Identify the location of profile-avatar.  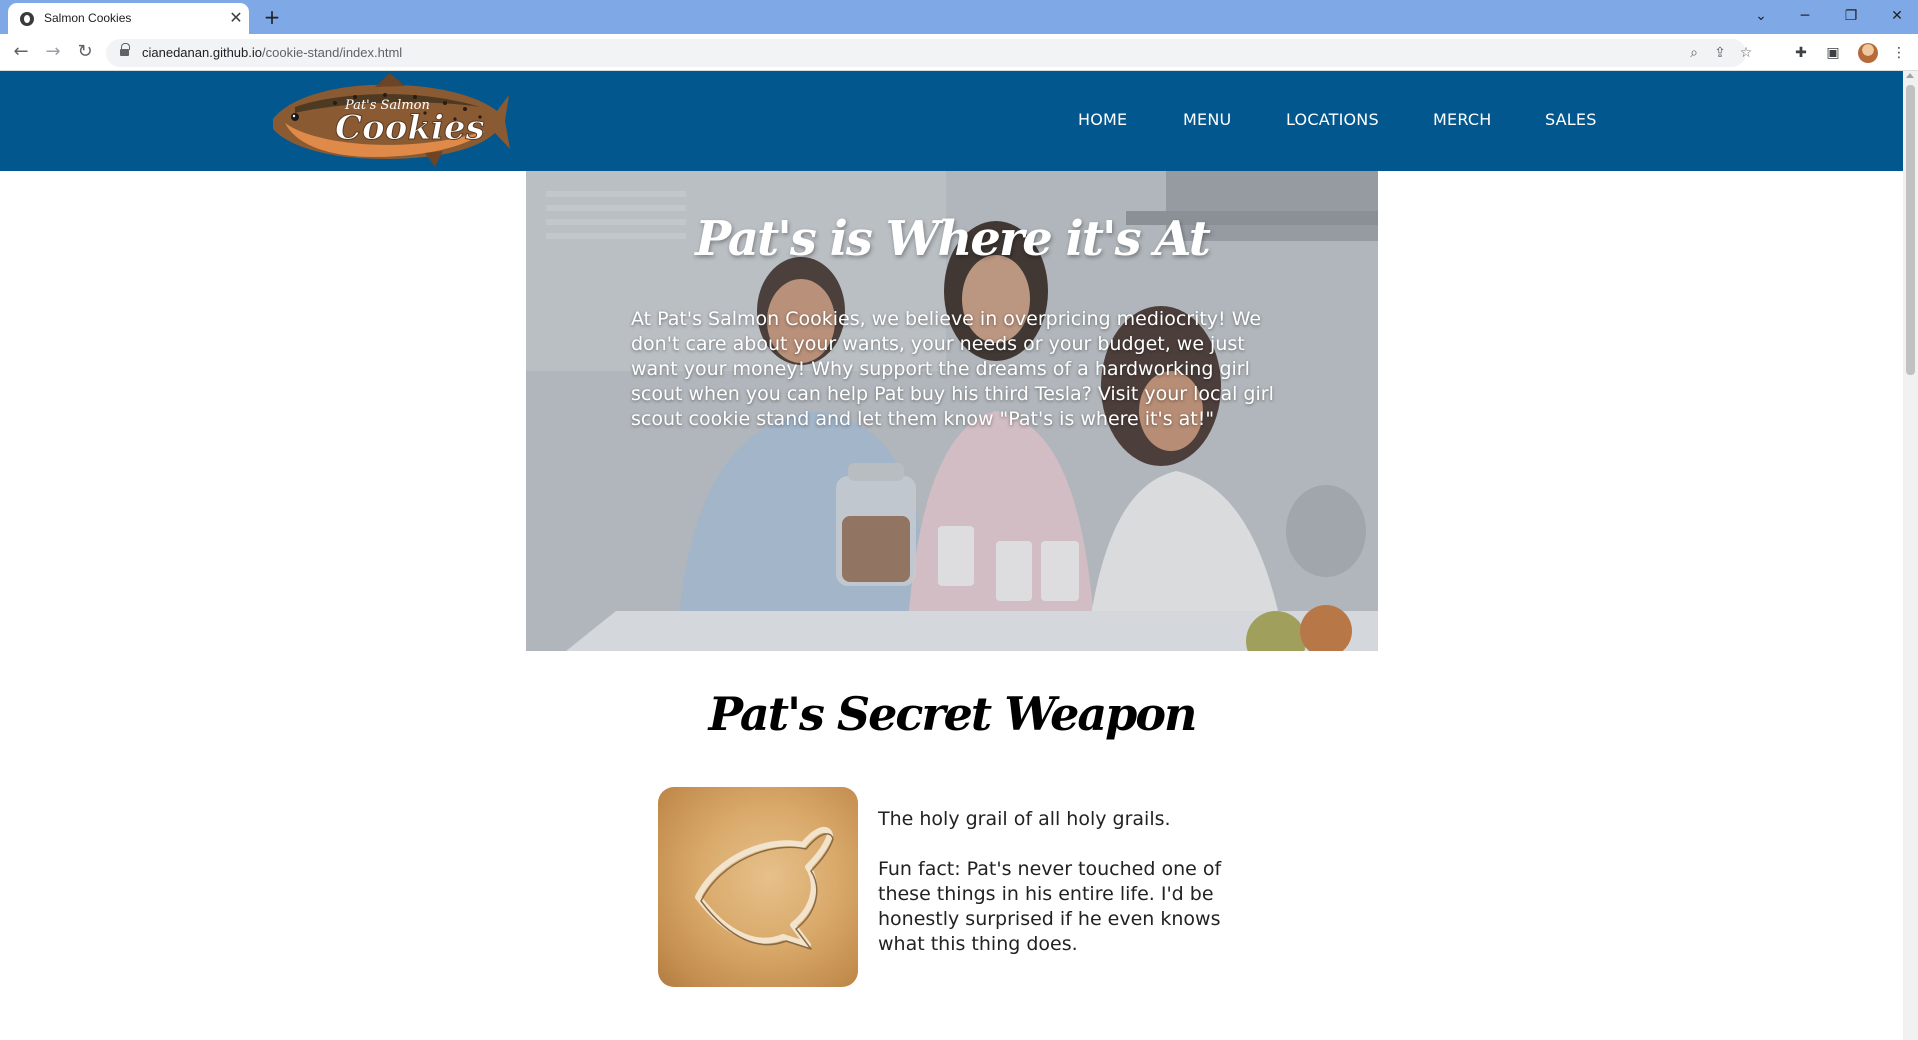
(1868, 53).